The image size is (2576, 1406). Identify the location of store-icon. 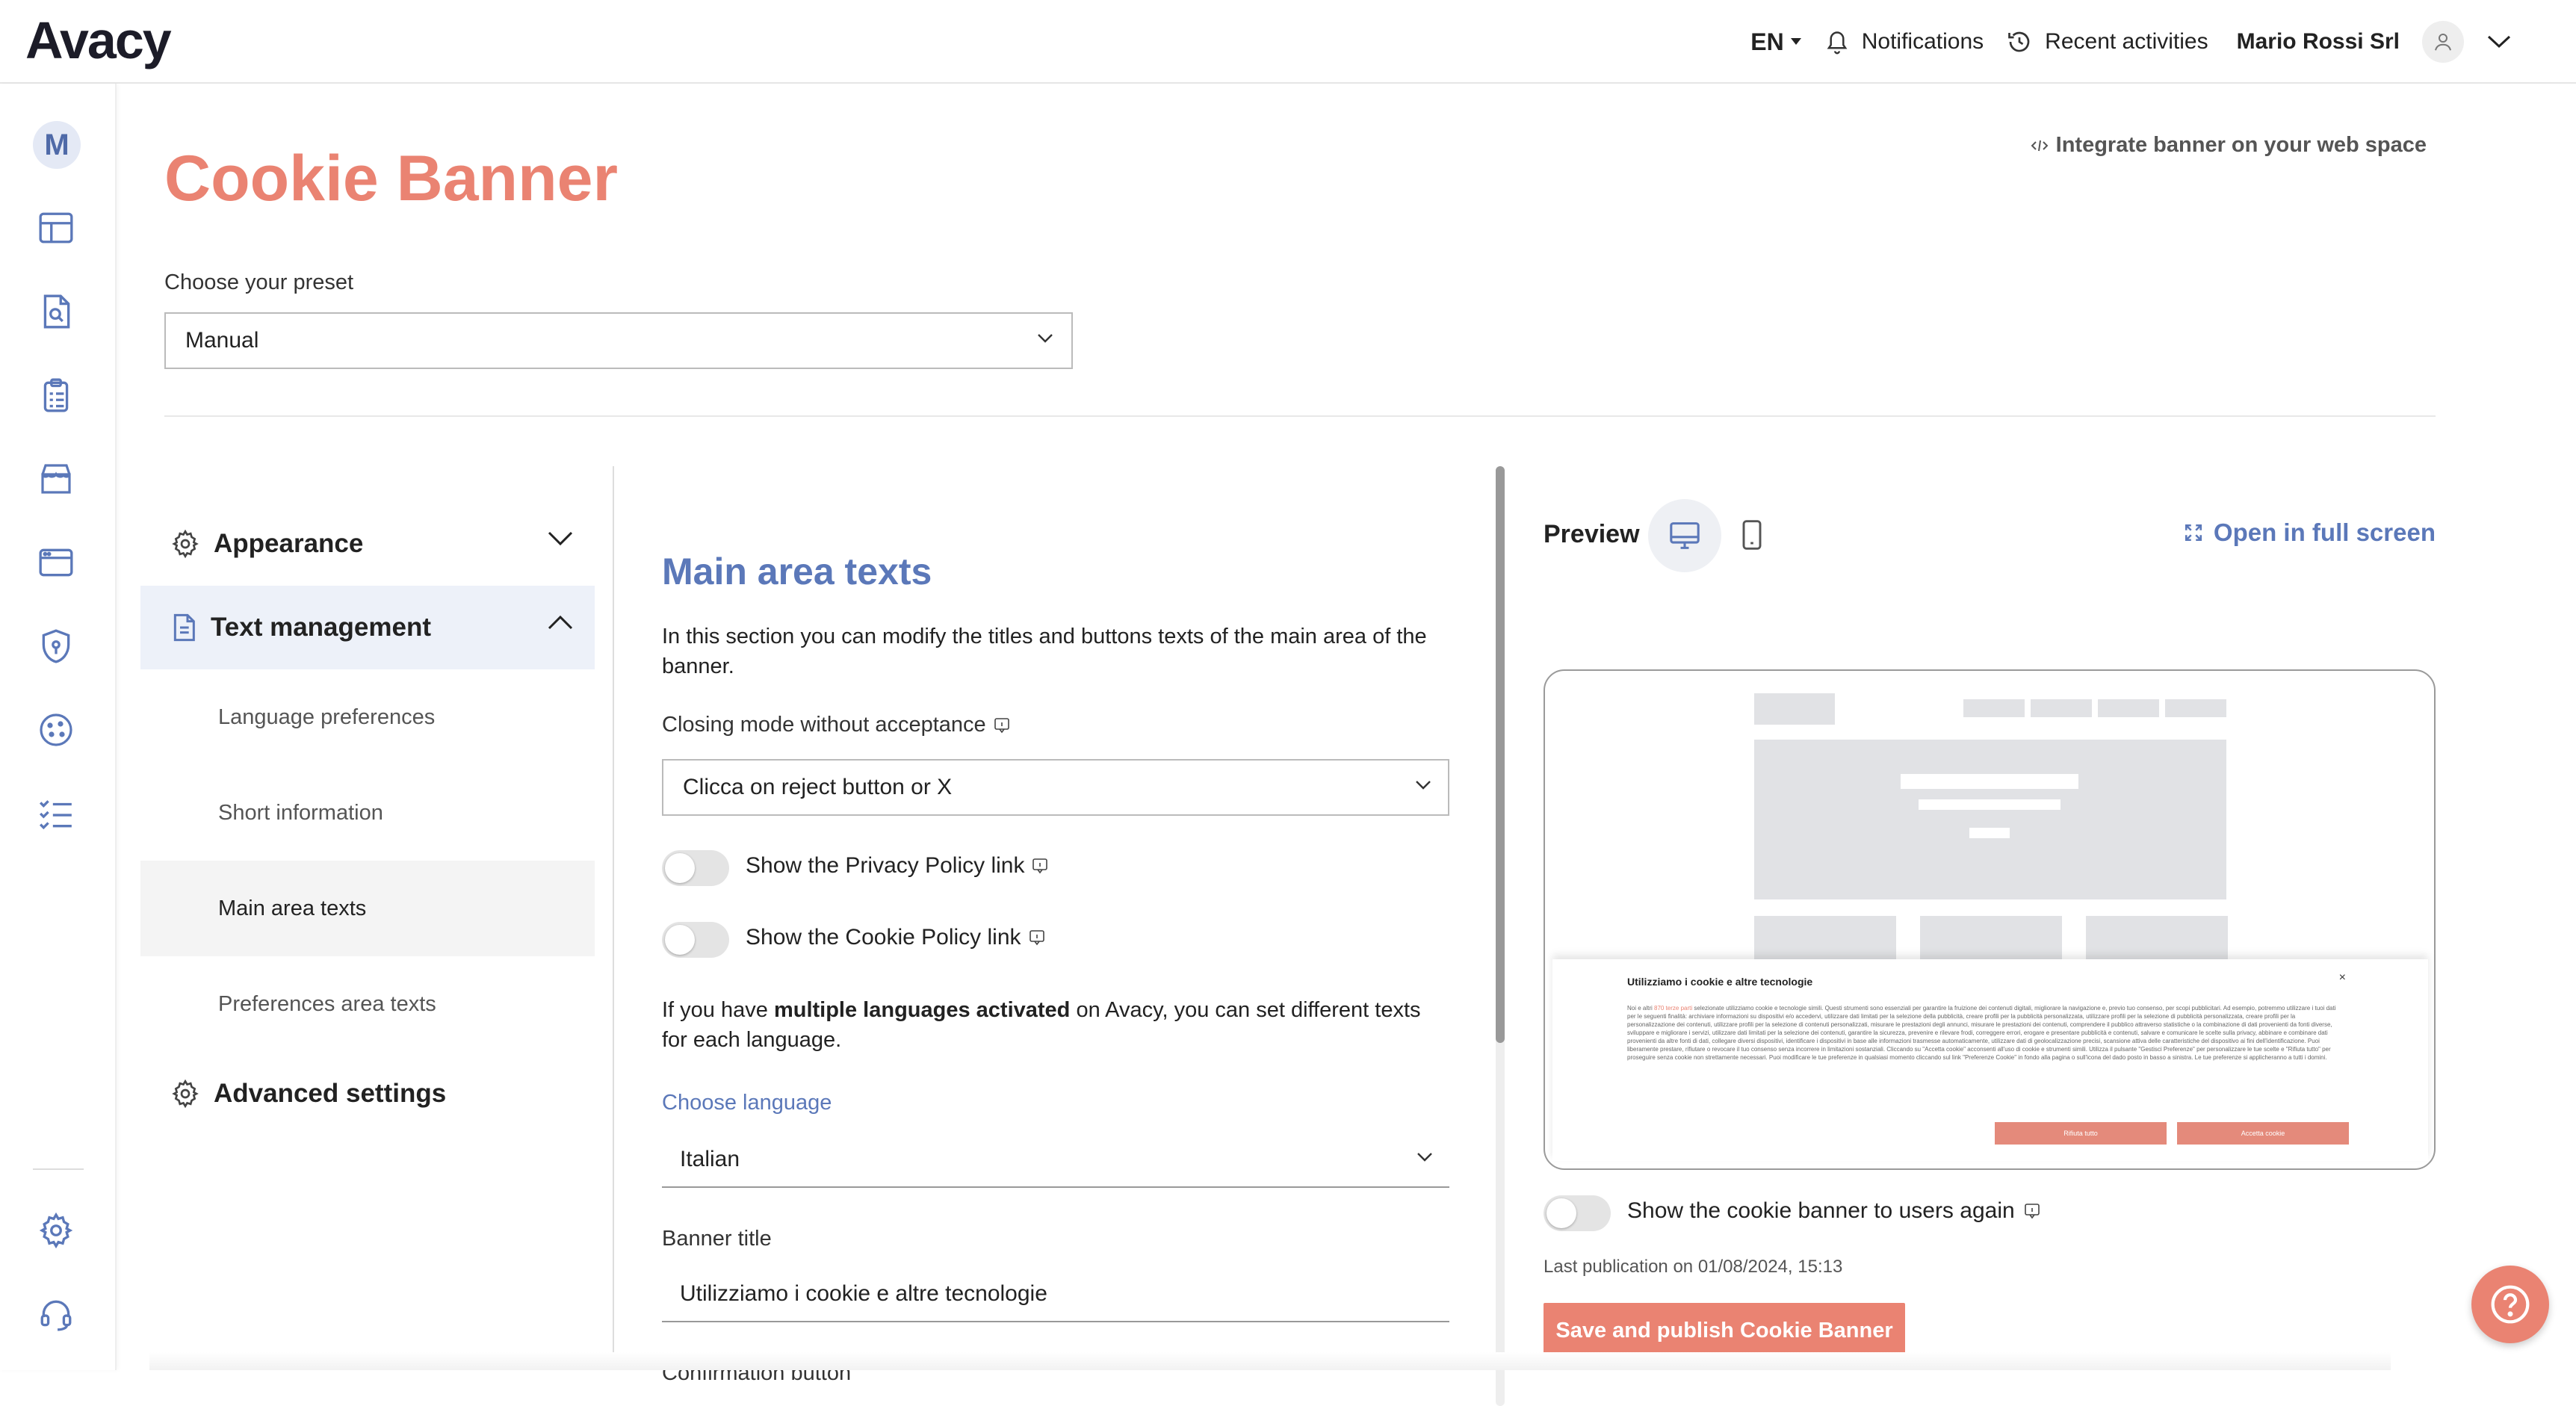
(56, 479).